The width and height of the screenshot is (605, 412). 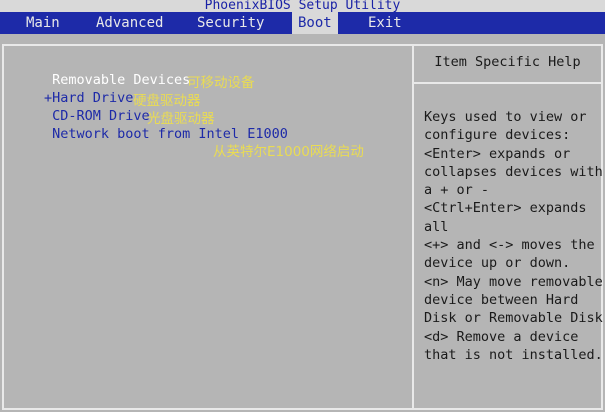 I want to click on boot-note-hard-drive: 硬盘驱动器, so click(x=167, y=101).